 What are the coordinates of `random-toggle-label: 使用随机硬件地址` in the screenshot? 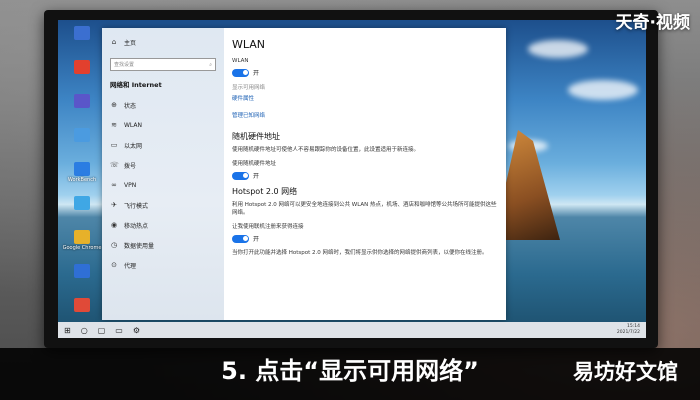 It's located at (254, 164).